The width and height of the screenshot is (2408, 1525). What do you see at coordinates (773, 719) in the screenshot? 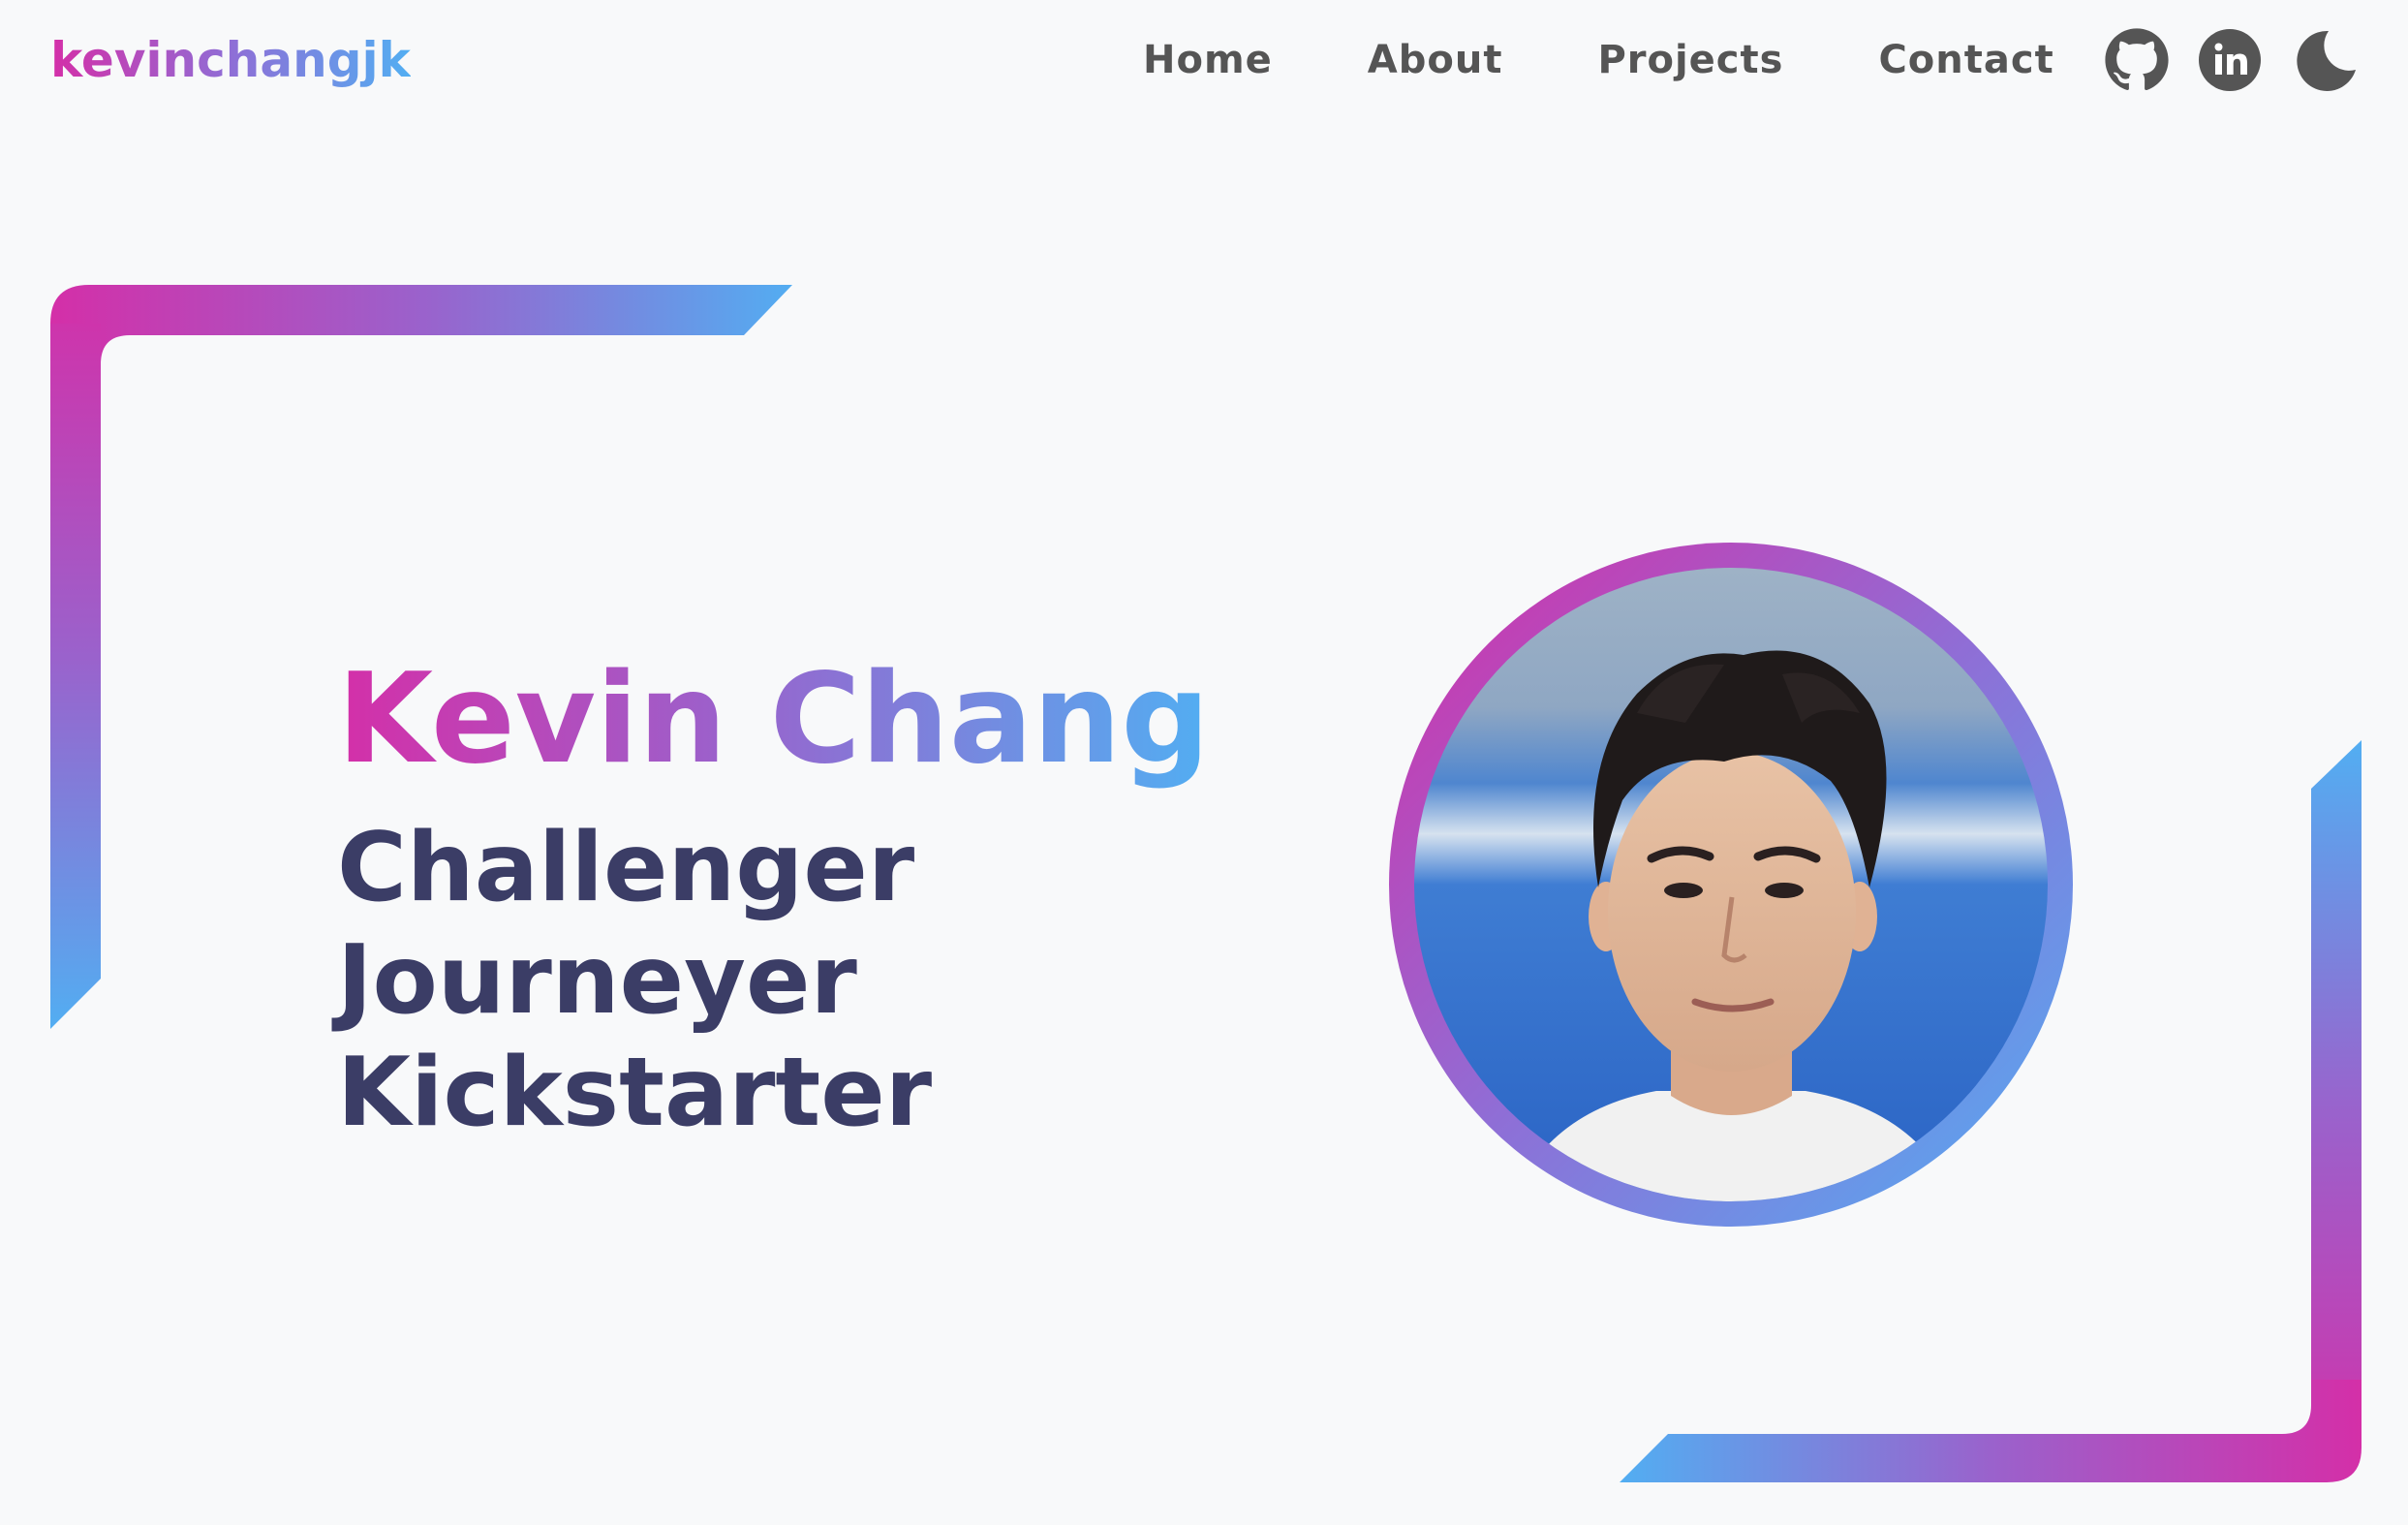
I see `hero-name: Kevin Chang` at bounding box center [773, 719].